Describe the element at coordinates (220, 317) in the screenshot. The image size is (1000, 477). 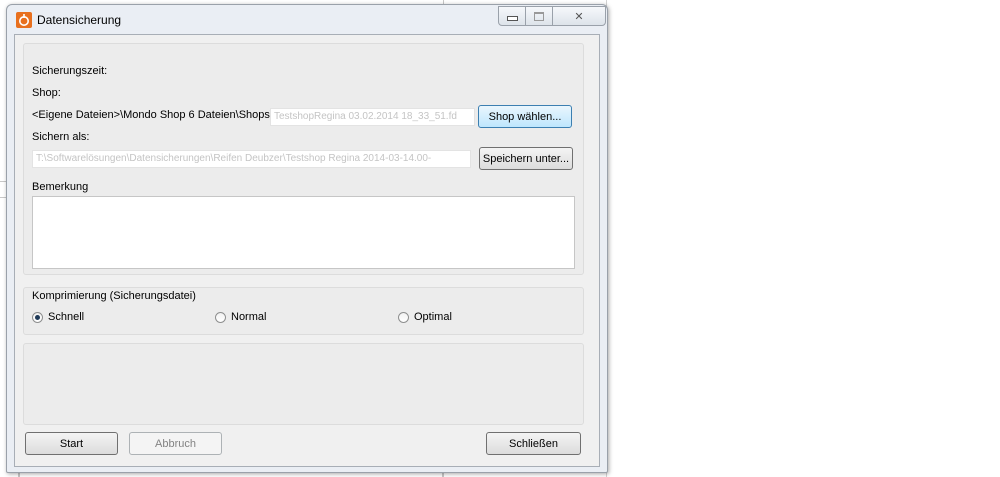
I see `radio-normal-circle` at that location.